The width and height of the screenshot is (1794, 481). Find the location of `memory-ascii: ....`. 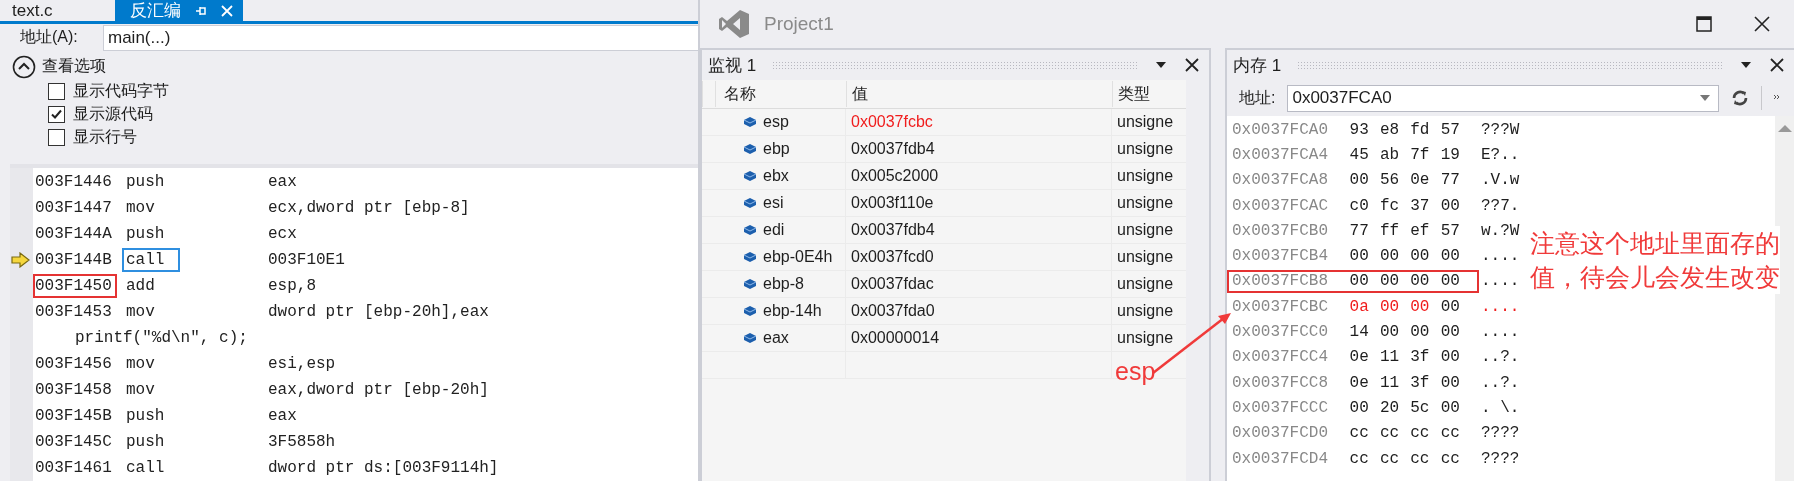

memory-ascii: .... is located at coordinates (1500, 281).